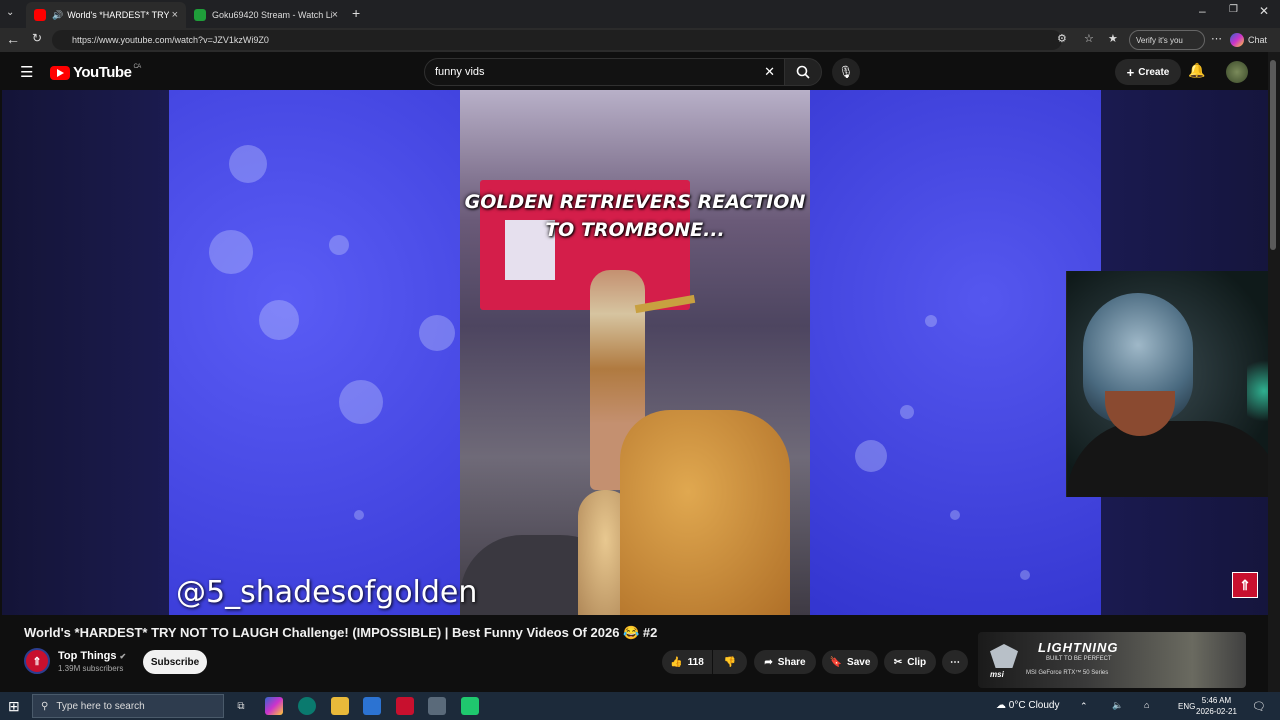  I want to click on share-button: ➦ Share, so click(785, 662).